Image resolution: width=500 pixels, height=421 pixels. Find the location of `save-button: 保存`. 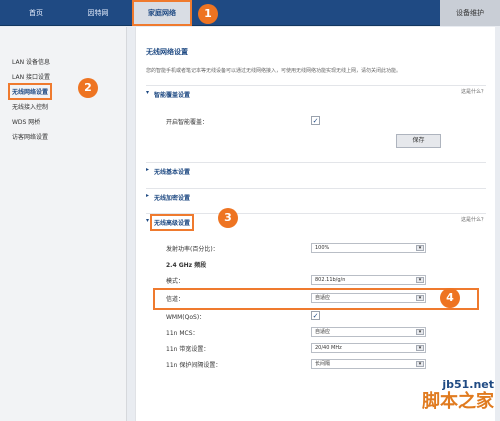

save-button: 保存 is located at coordinates (418, 141).